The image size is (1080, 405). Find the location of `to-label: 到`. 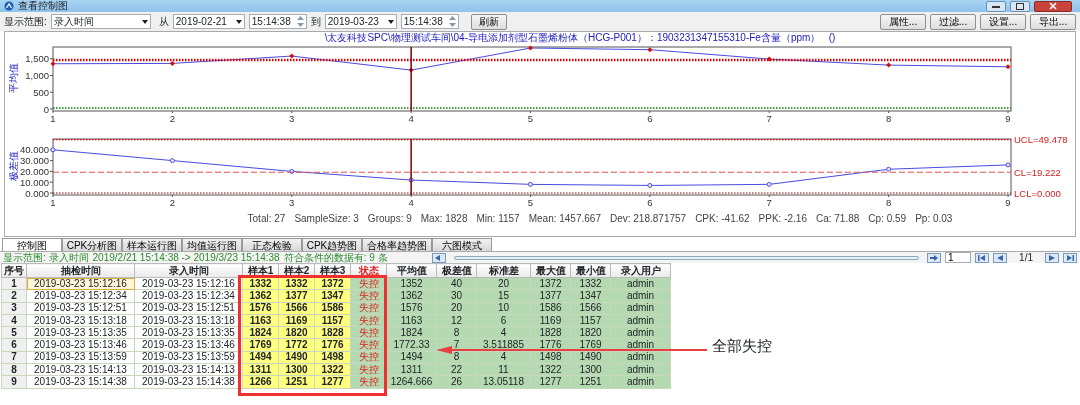

to-label: 到 is located at coordinates (315, 22).